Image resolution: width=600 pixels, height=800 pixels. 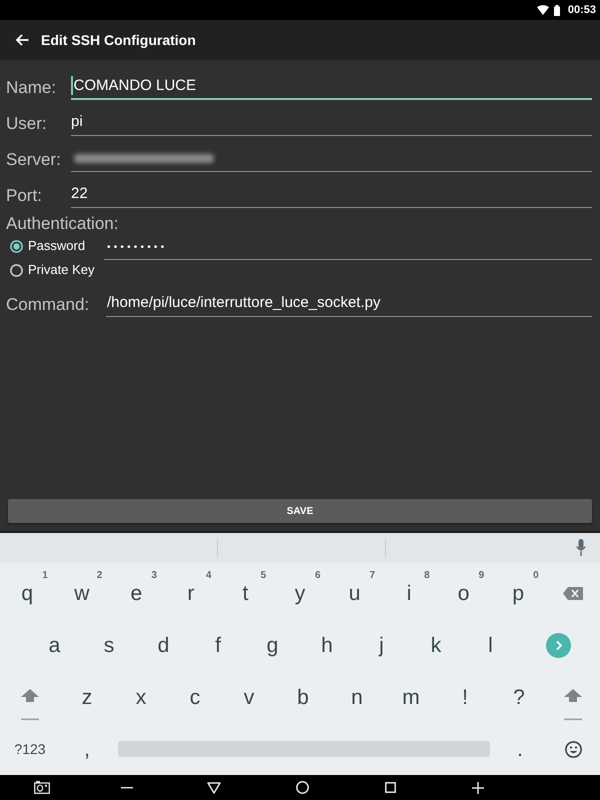 I want to click on field-label: User:, so click(x=27, y=124).